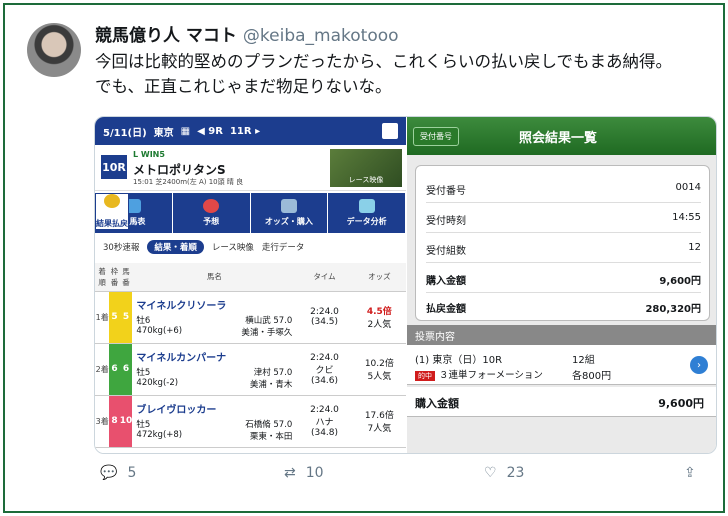 The width and height of the screenshot is (728, 516). I want to click on tab-running-data: 走行データ, so click(283, 247).